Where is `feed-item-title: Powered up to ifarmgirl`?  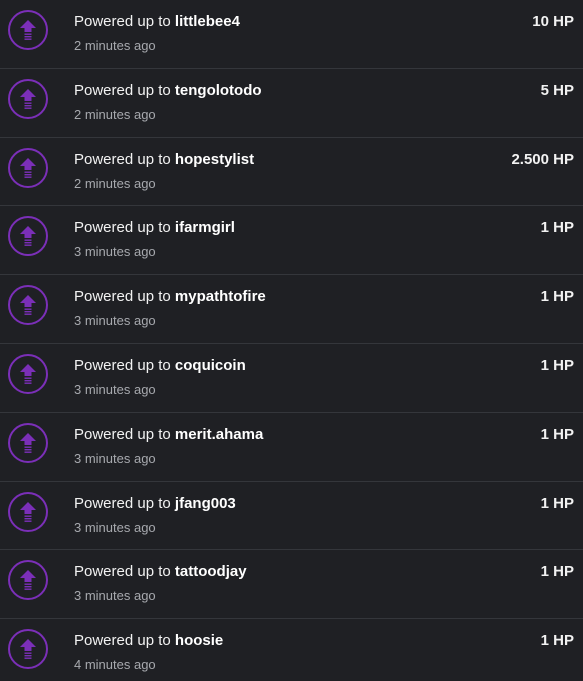 feed-item-title: Powered up to ifarmgirl is located at coordinates (154, 227).